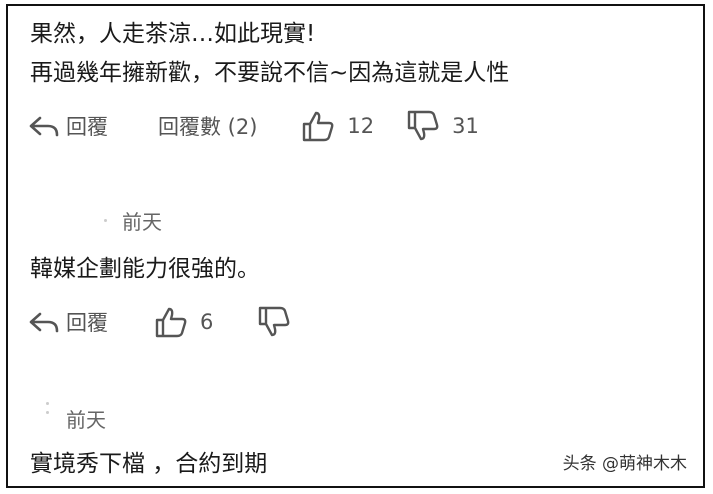 The image size is (713, 494). I want to click on comment-2-line-1: 韓媒企劃能力很強的。, so click(145, 269).